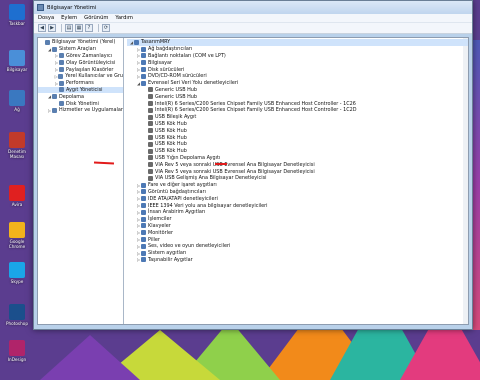  I want to click on desktop-icon: Photoshop, so click(17, 315).